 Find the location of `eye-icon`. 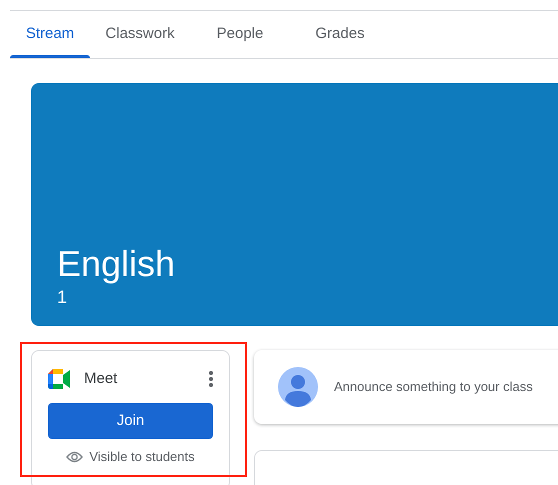

eye-icon is located at coordinates (75, 456).